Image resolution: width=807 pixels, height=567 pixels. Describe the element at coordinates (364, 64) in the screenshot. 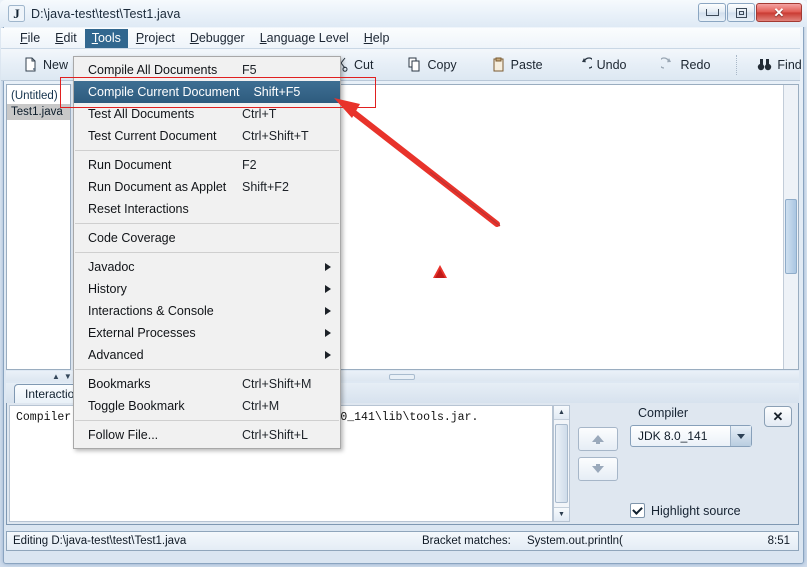

I see `toolbar-label: Cut` at that location.